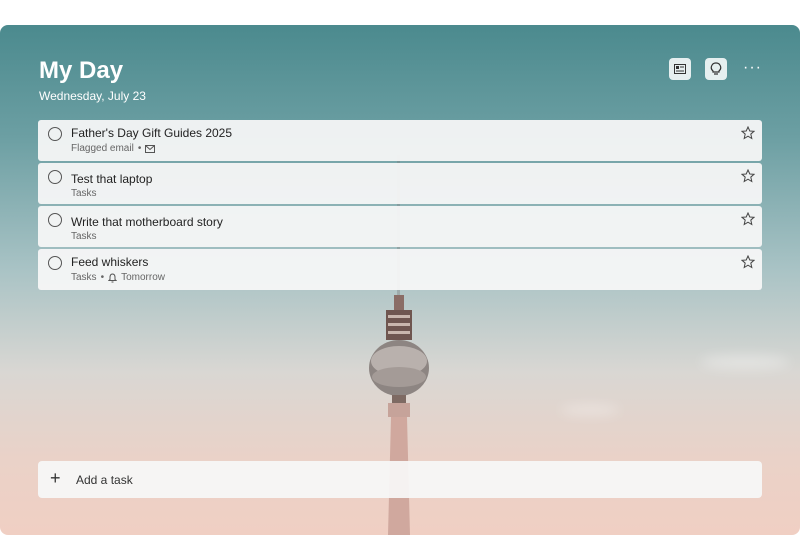  I want to click on add-task-input: Add a task, so click(104, 480).